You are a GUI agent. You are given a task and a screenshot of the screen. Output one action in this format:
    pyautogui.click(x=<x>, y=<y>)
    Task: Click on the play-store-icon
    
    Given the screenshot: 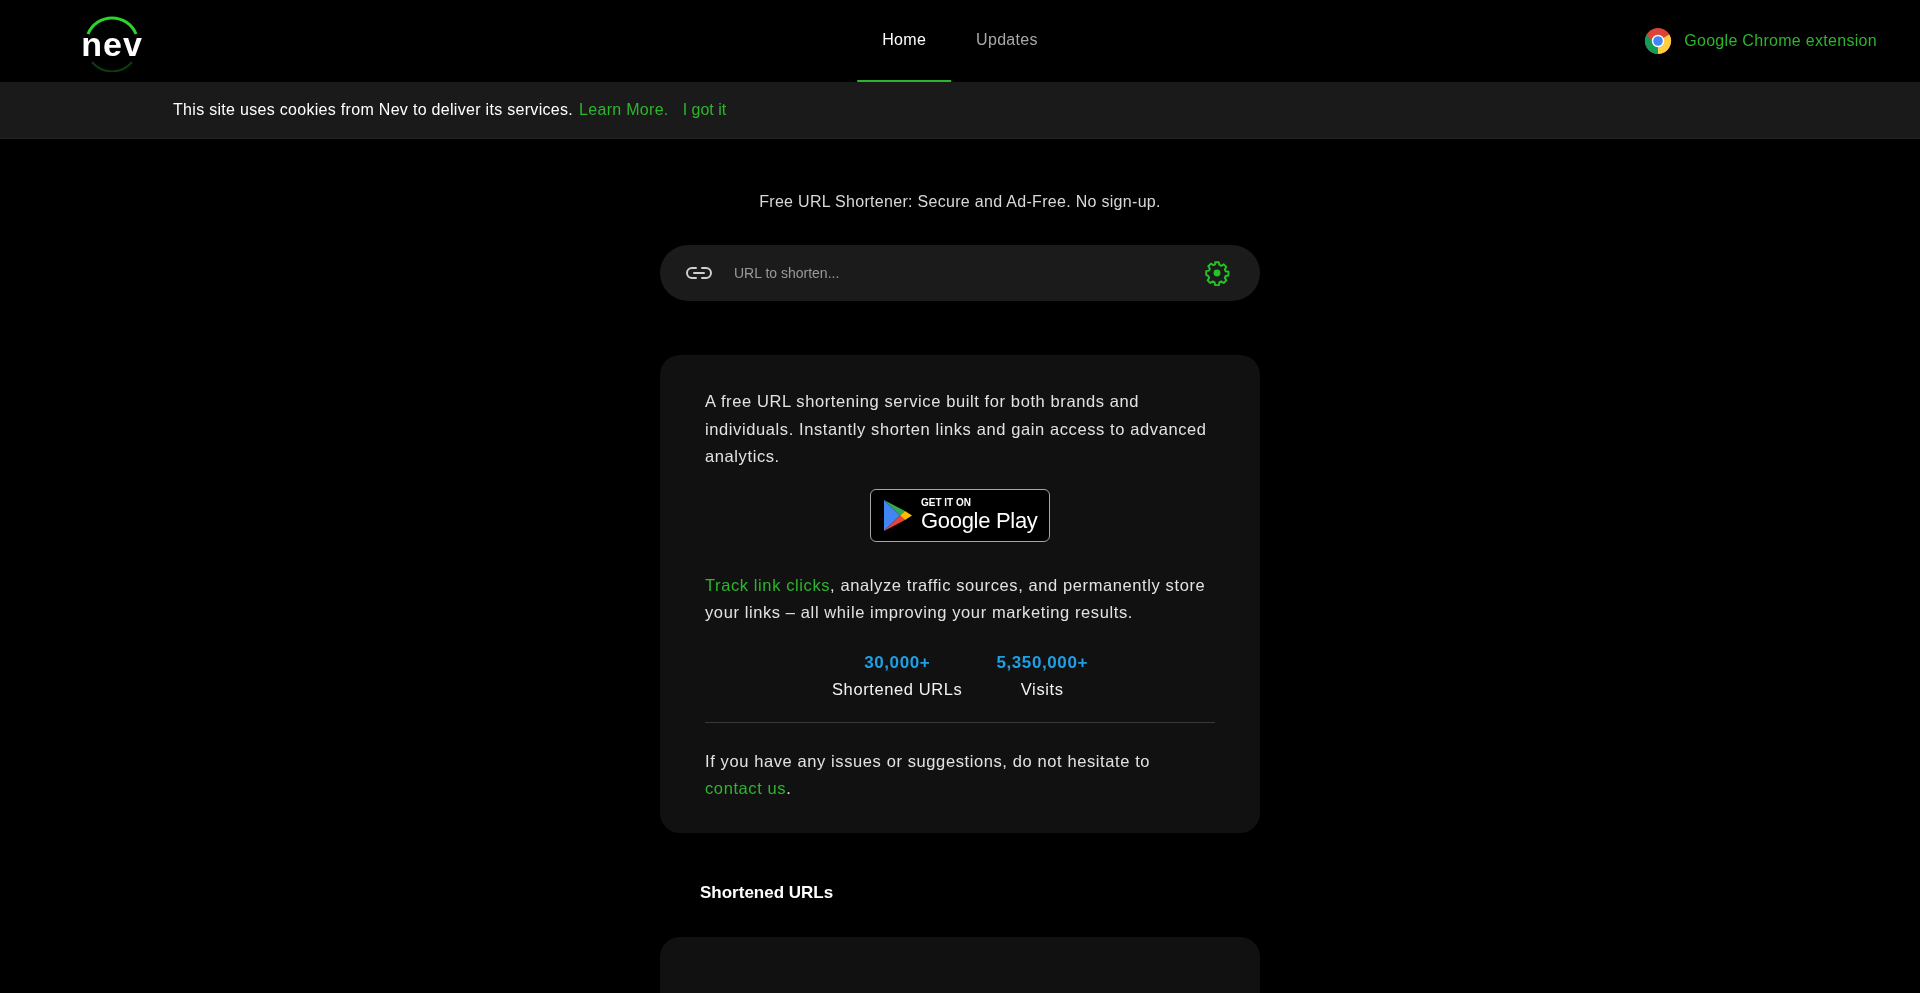 What is the action you would take?
    pyautogui.click(x=898, y=515)
    